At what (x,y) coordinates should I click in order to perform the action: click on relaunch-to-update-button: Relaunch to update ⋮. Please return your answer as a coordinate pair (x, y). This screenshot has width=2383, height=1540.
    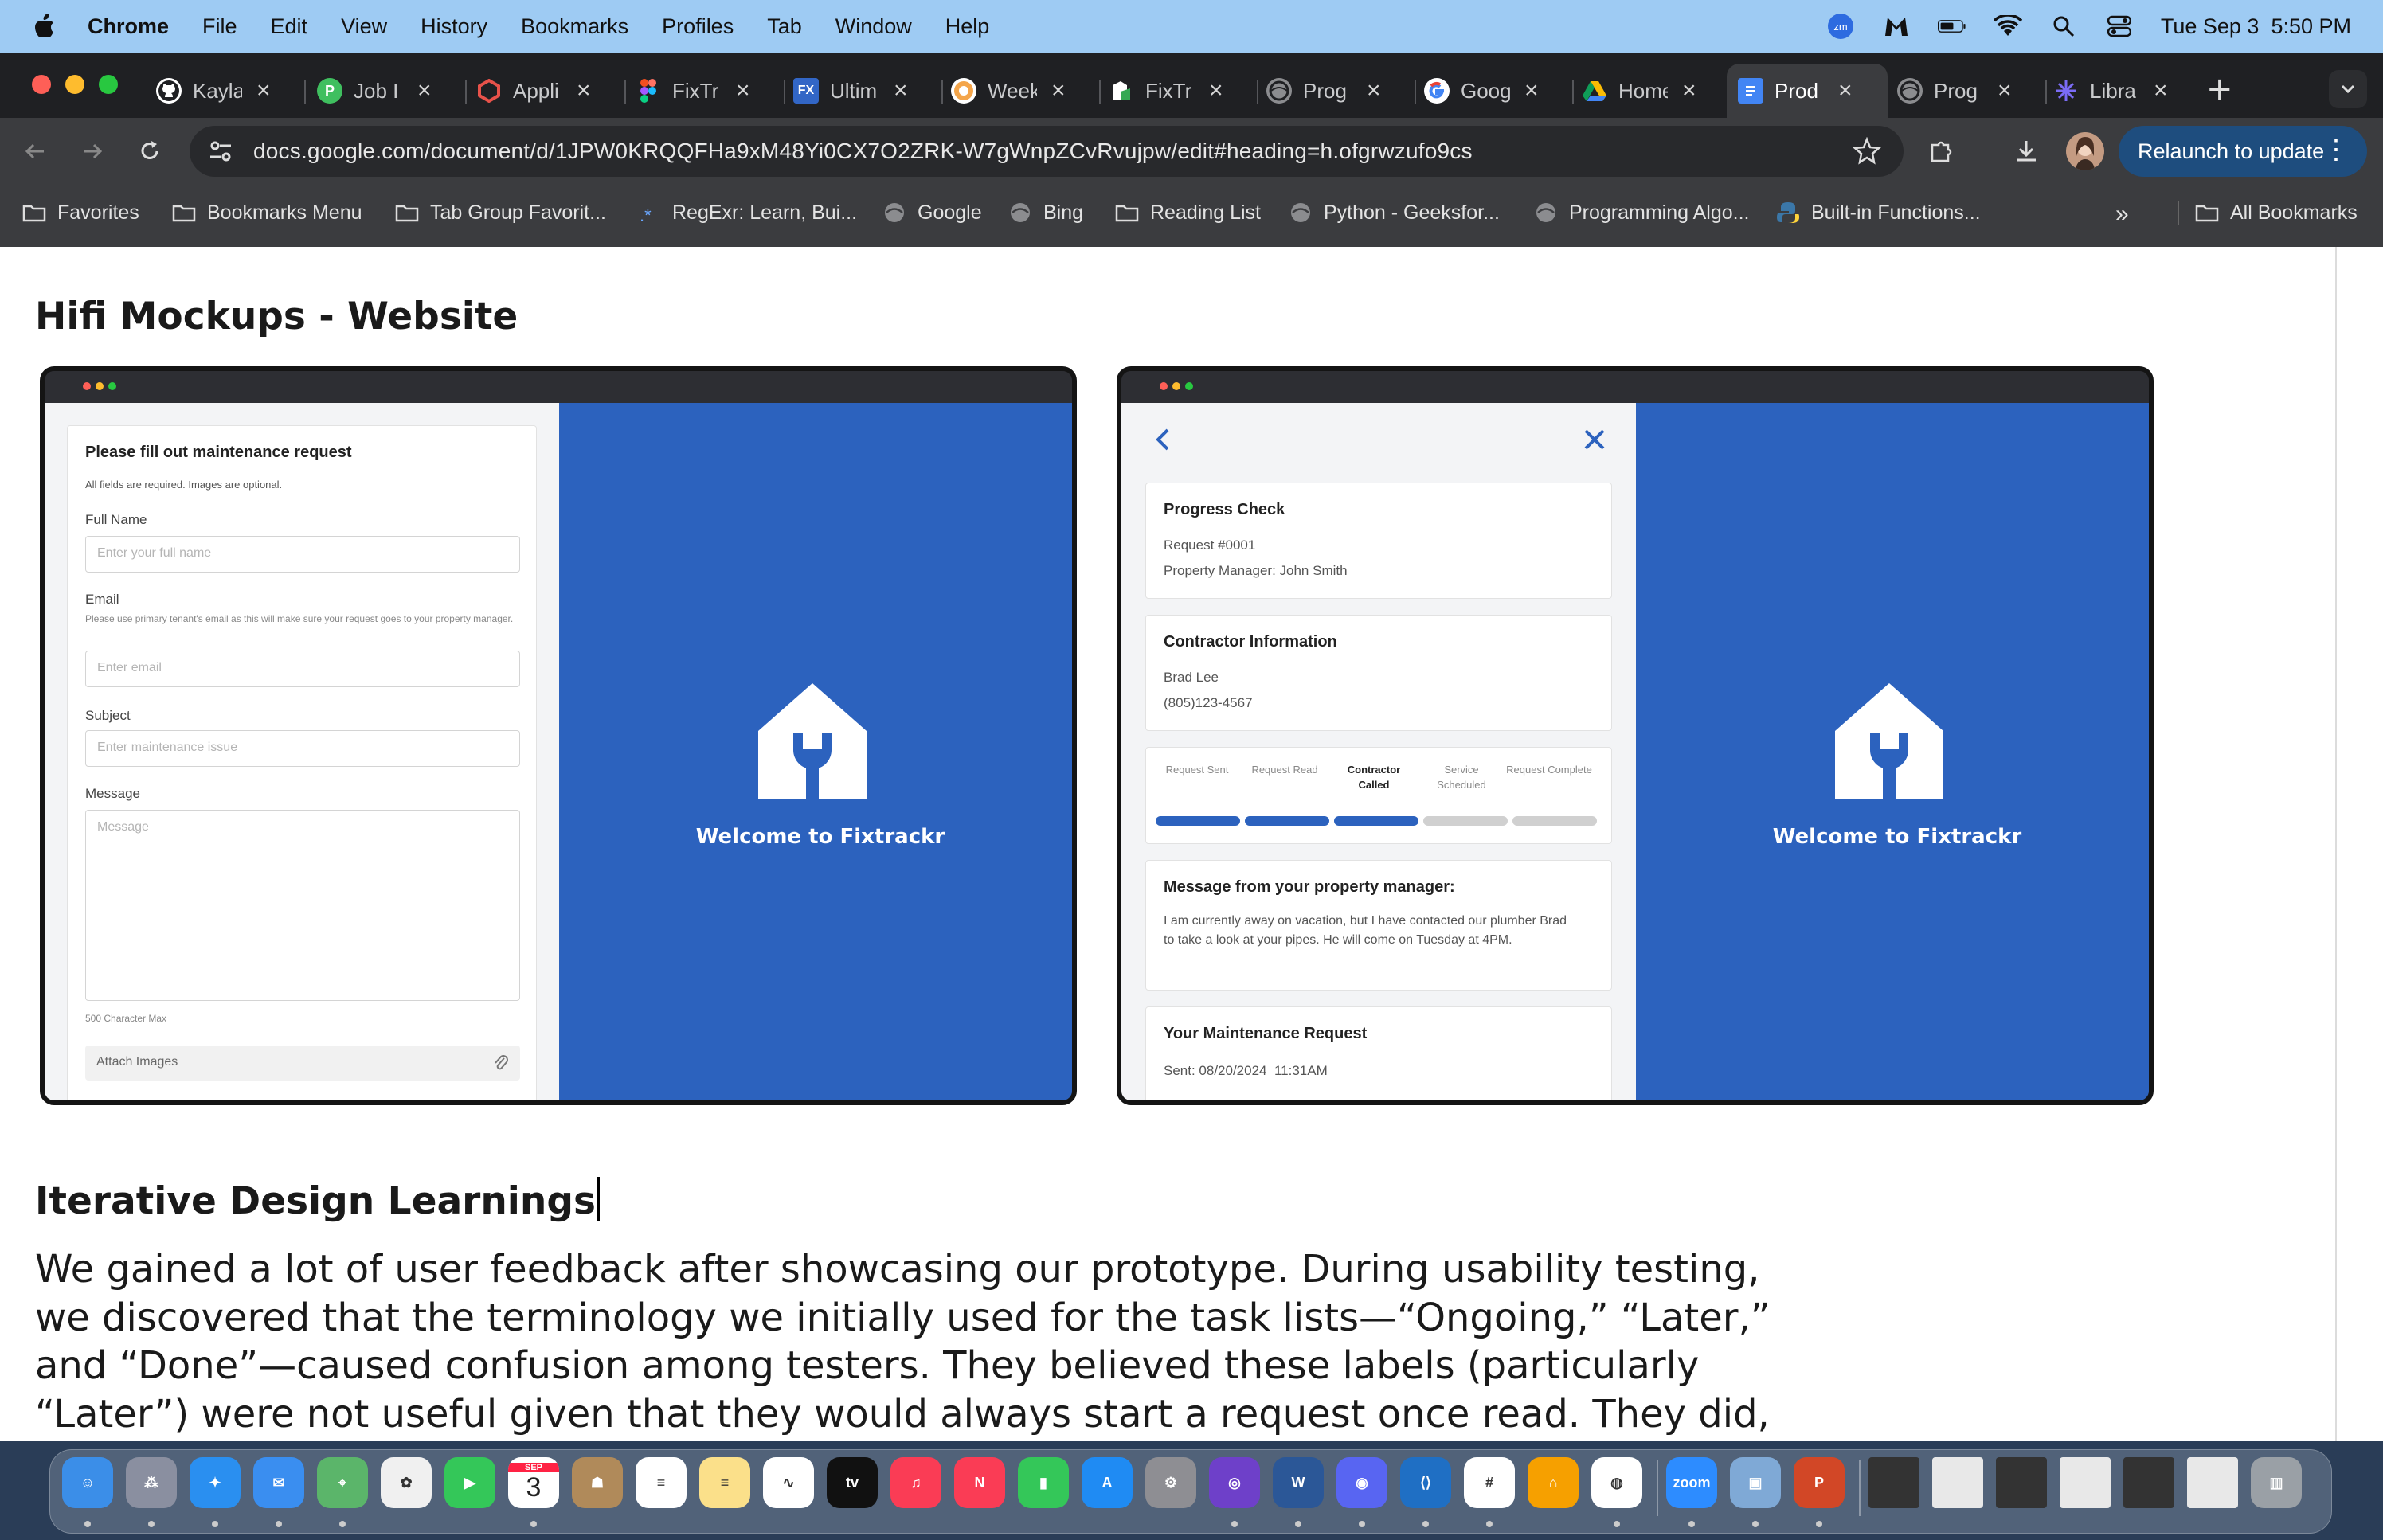
    Looking at the image, I should click on (2243, 151).